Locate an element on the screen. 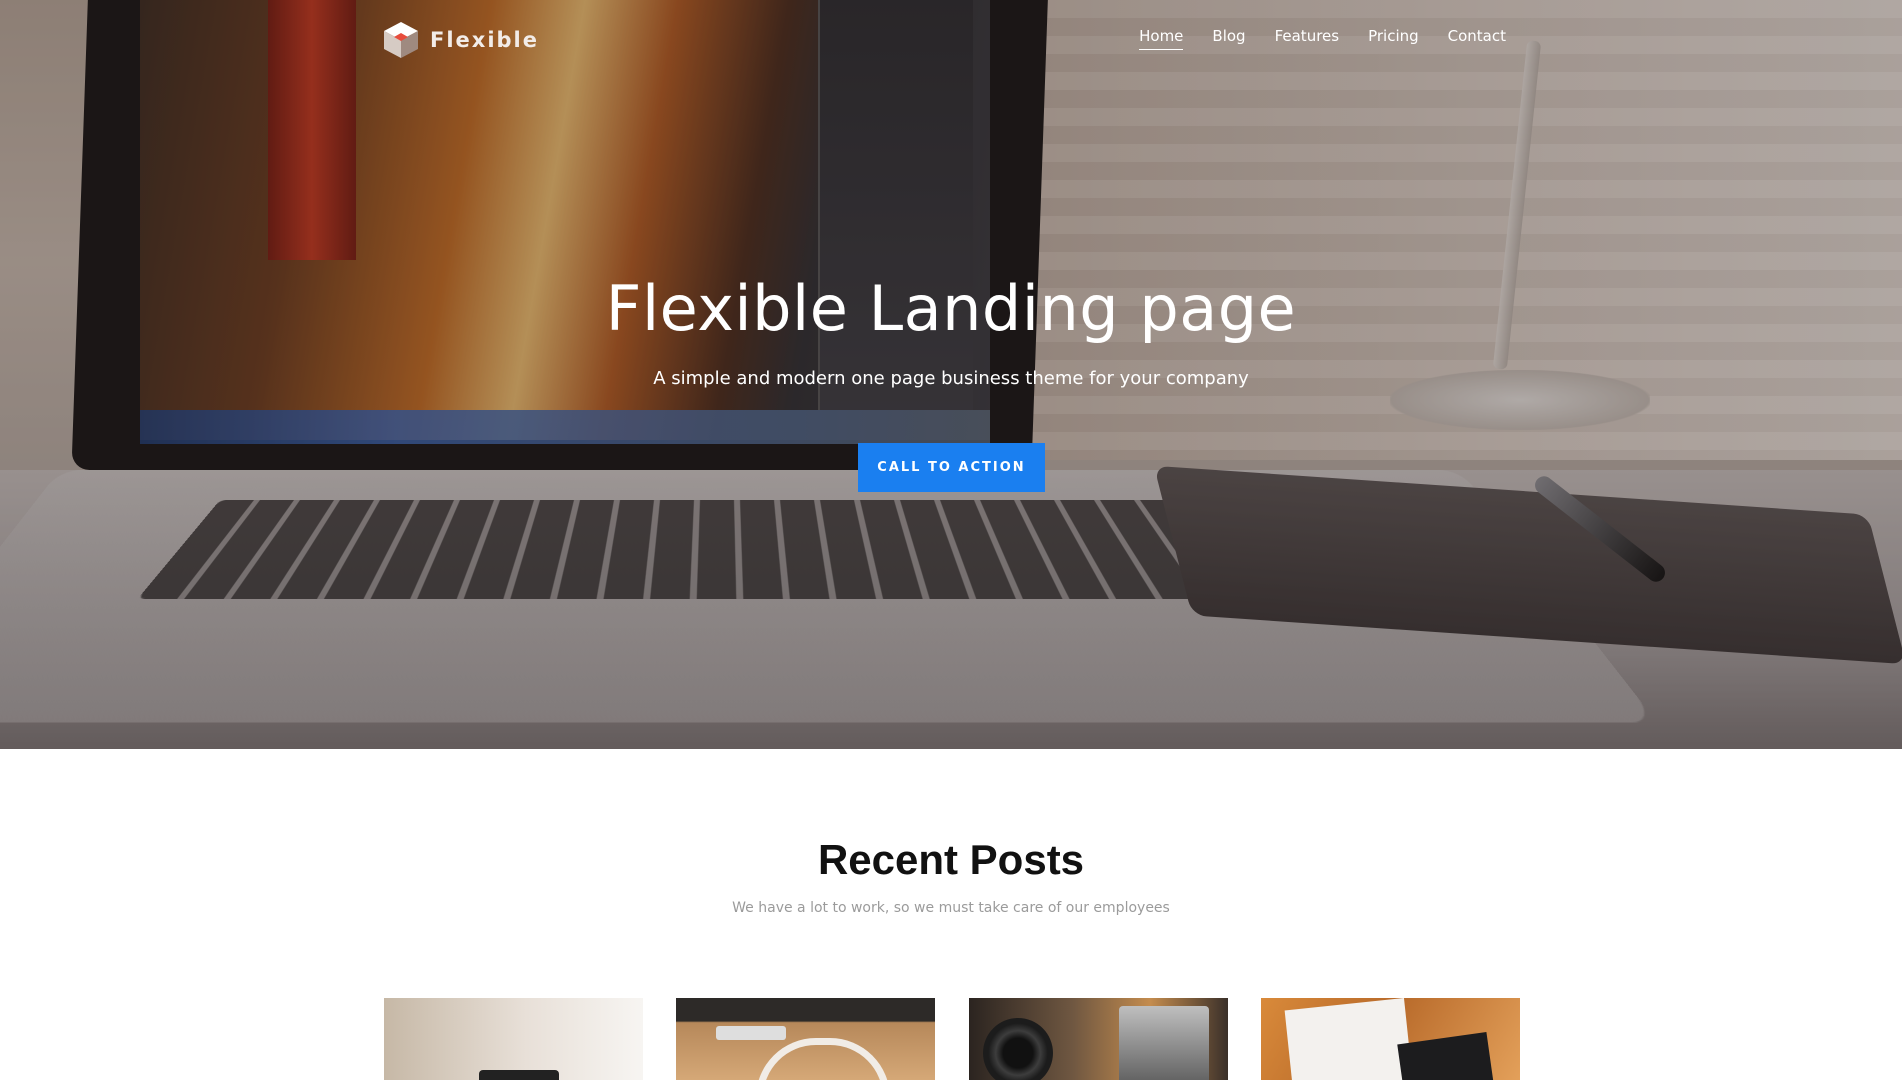 The height and width of the screenshot is (1080, 1902). brand-name: Flexible is located at coordinates (485, 40).